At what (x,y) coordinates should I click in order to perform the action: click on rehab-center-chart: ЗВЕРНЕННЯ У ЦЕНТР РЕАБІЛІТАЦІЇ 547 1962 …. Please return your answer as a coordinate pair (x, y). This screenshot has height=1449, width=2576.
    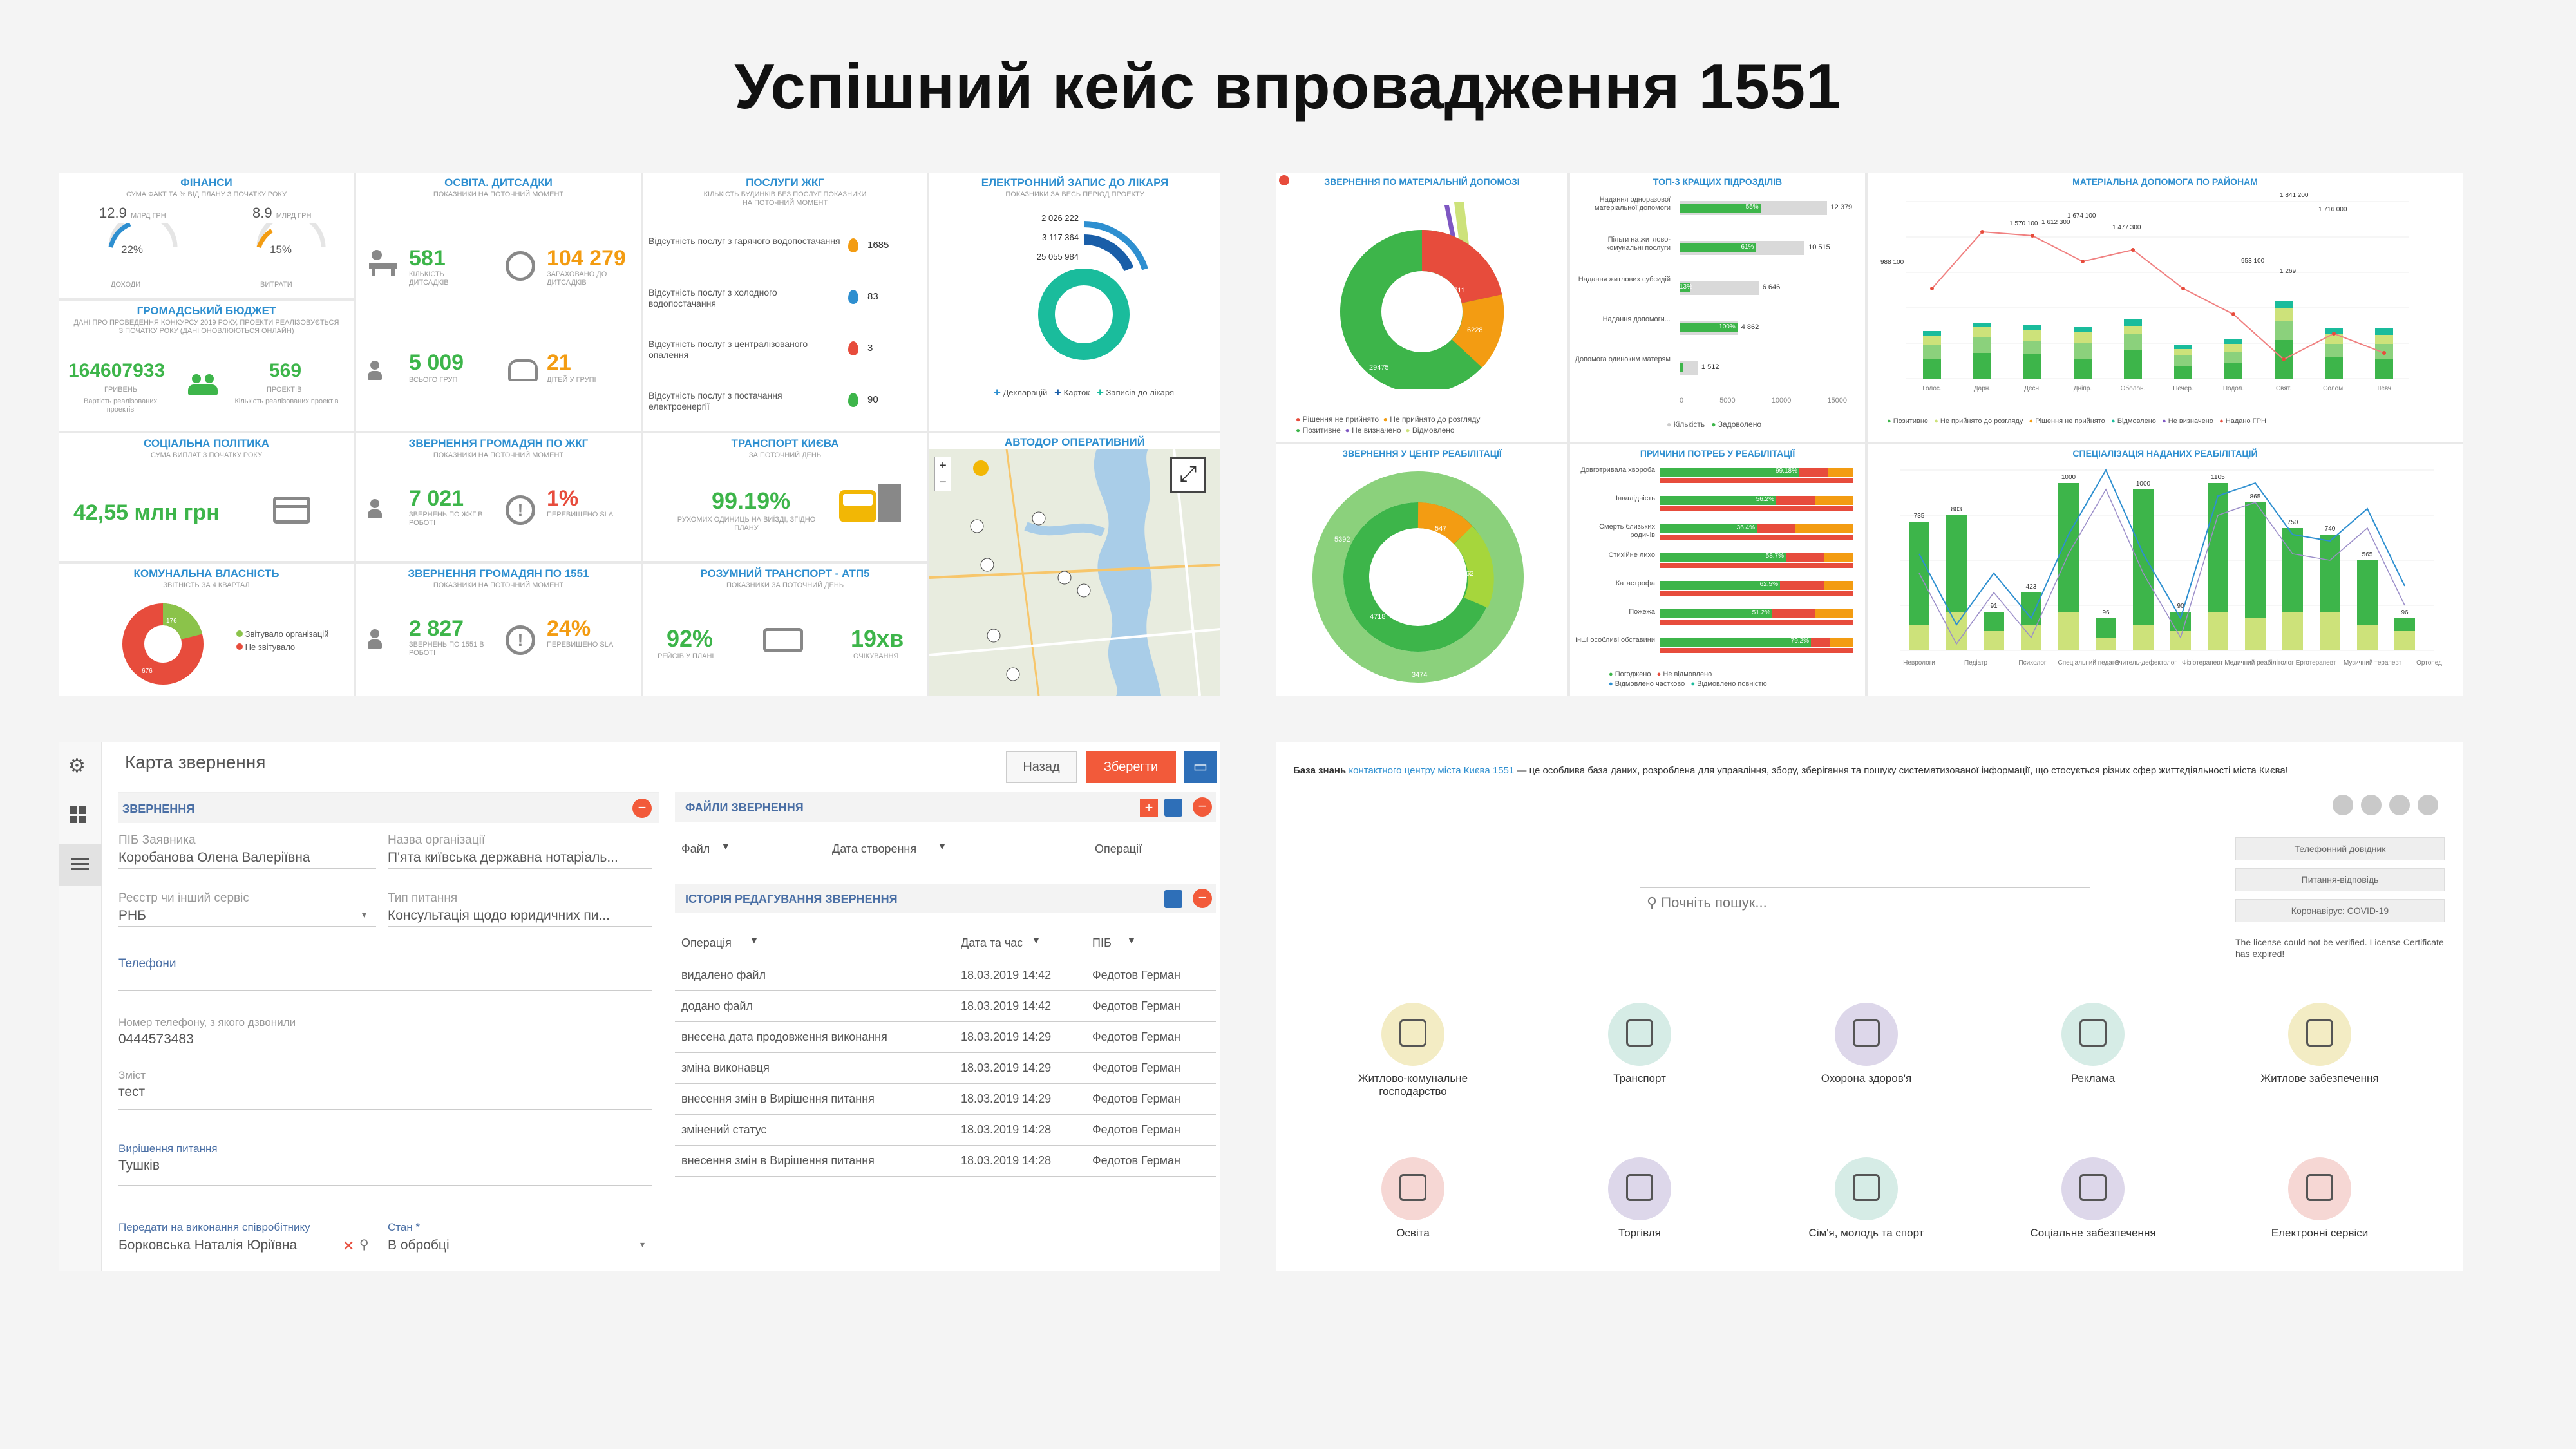
    Looking at the image, I should click on (1421, 570).